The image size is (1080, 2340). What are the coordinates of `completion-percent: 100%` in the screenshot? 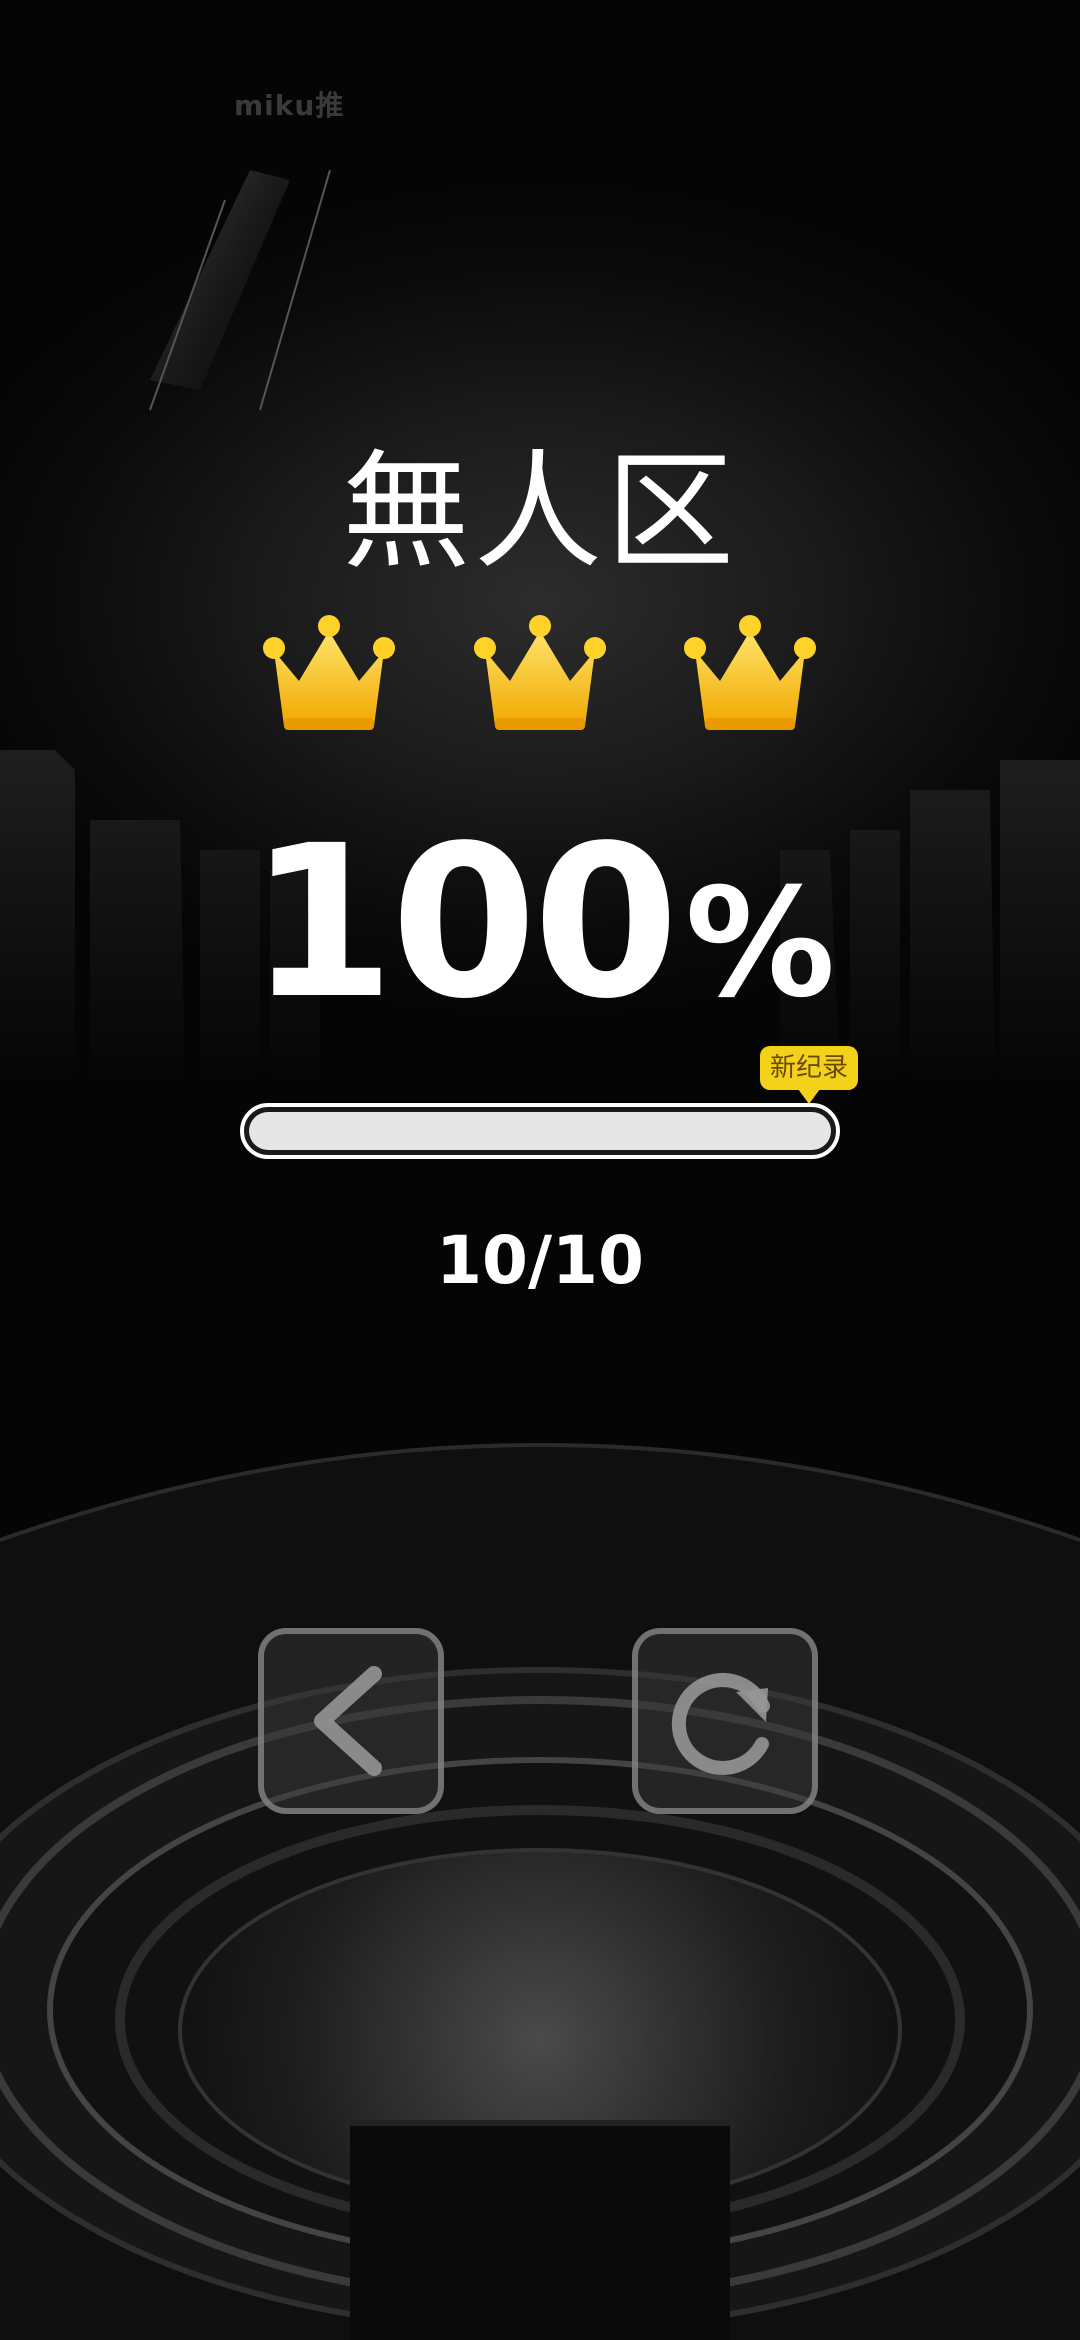 It's located at (540, 923).